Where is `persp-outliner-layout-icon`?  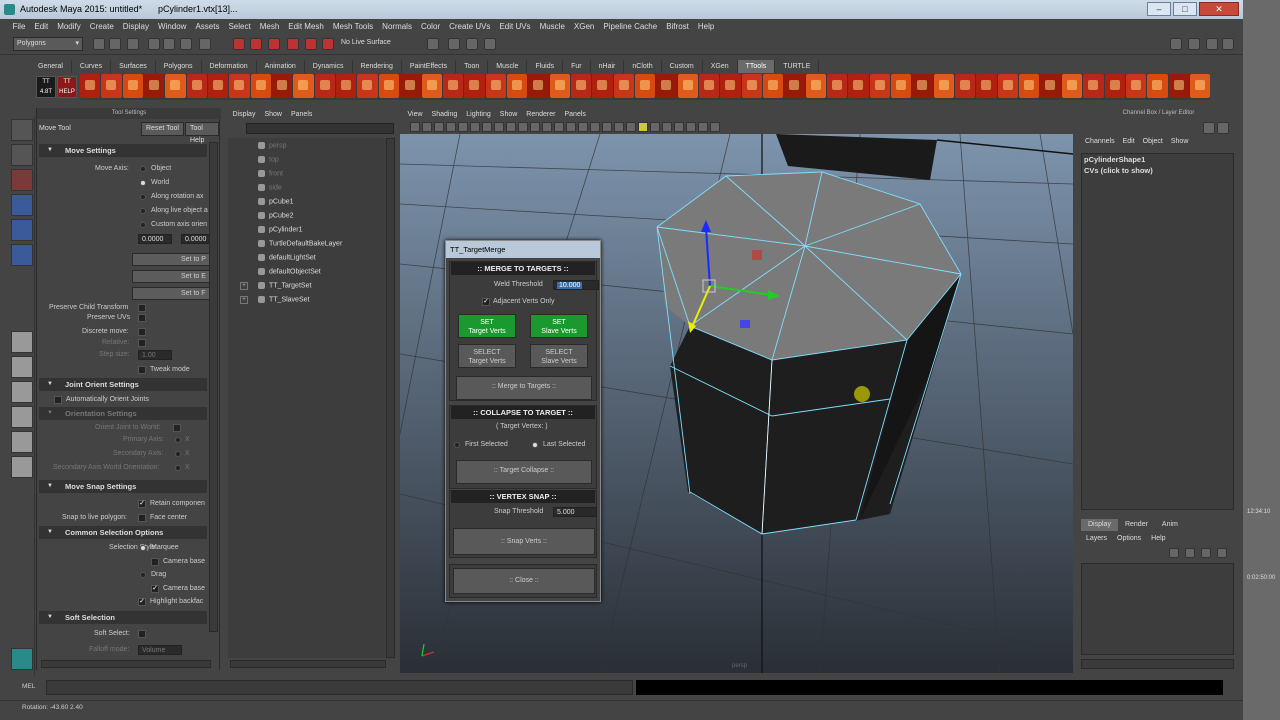 persp-outliner-layout-icon is located at coordinates (22, 392).